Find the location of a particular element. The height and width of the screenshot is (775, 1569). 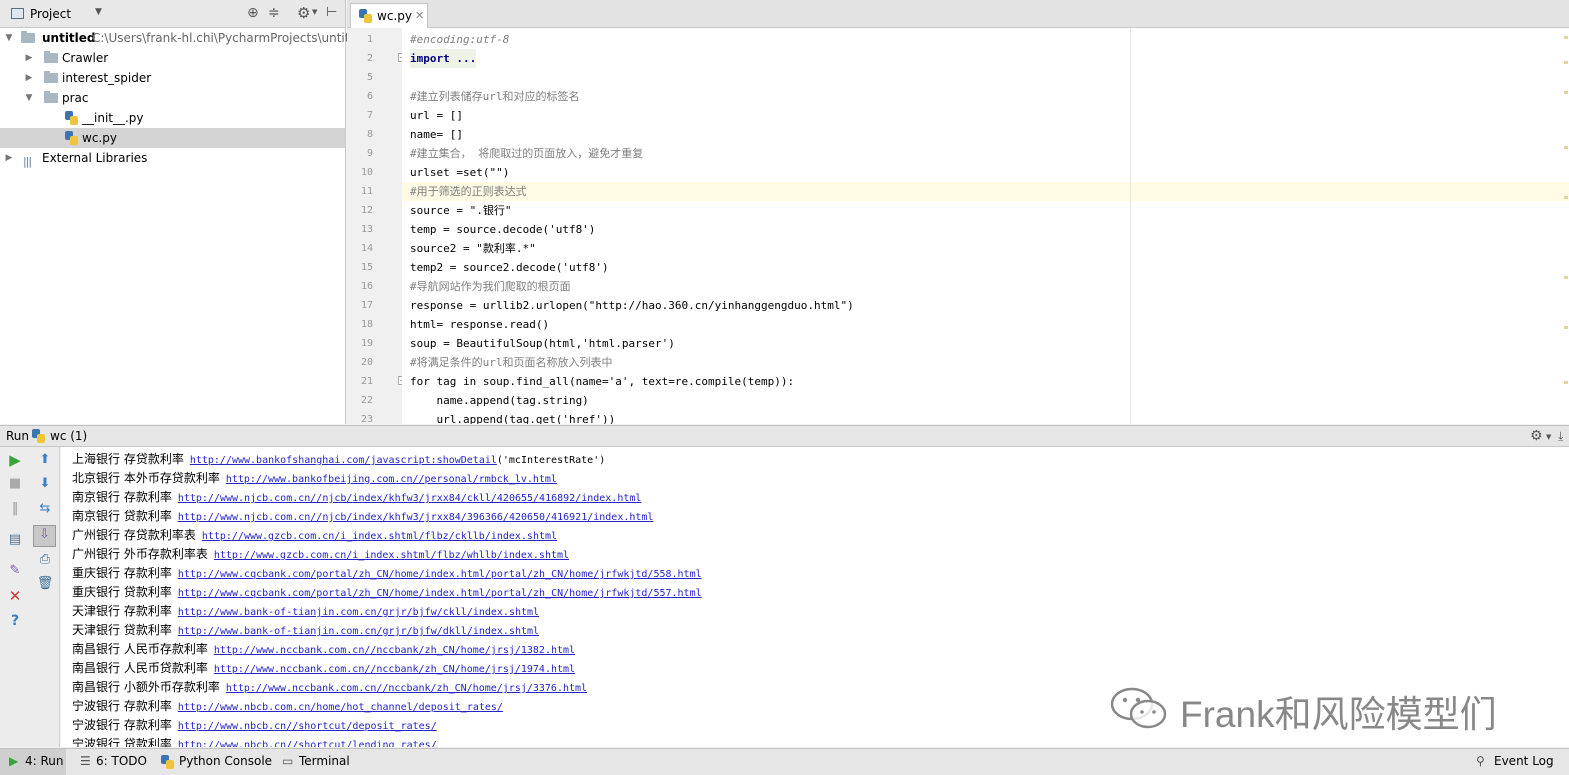

console-text: 南昌银行 人民币贷款利率 is located at coordinates (140, 668).